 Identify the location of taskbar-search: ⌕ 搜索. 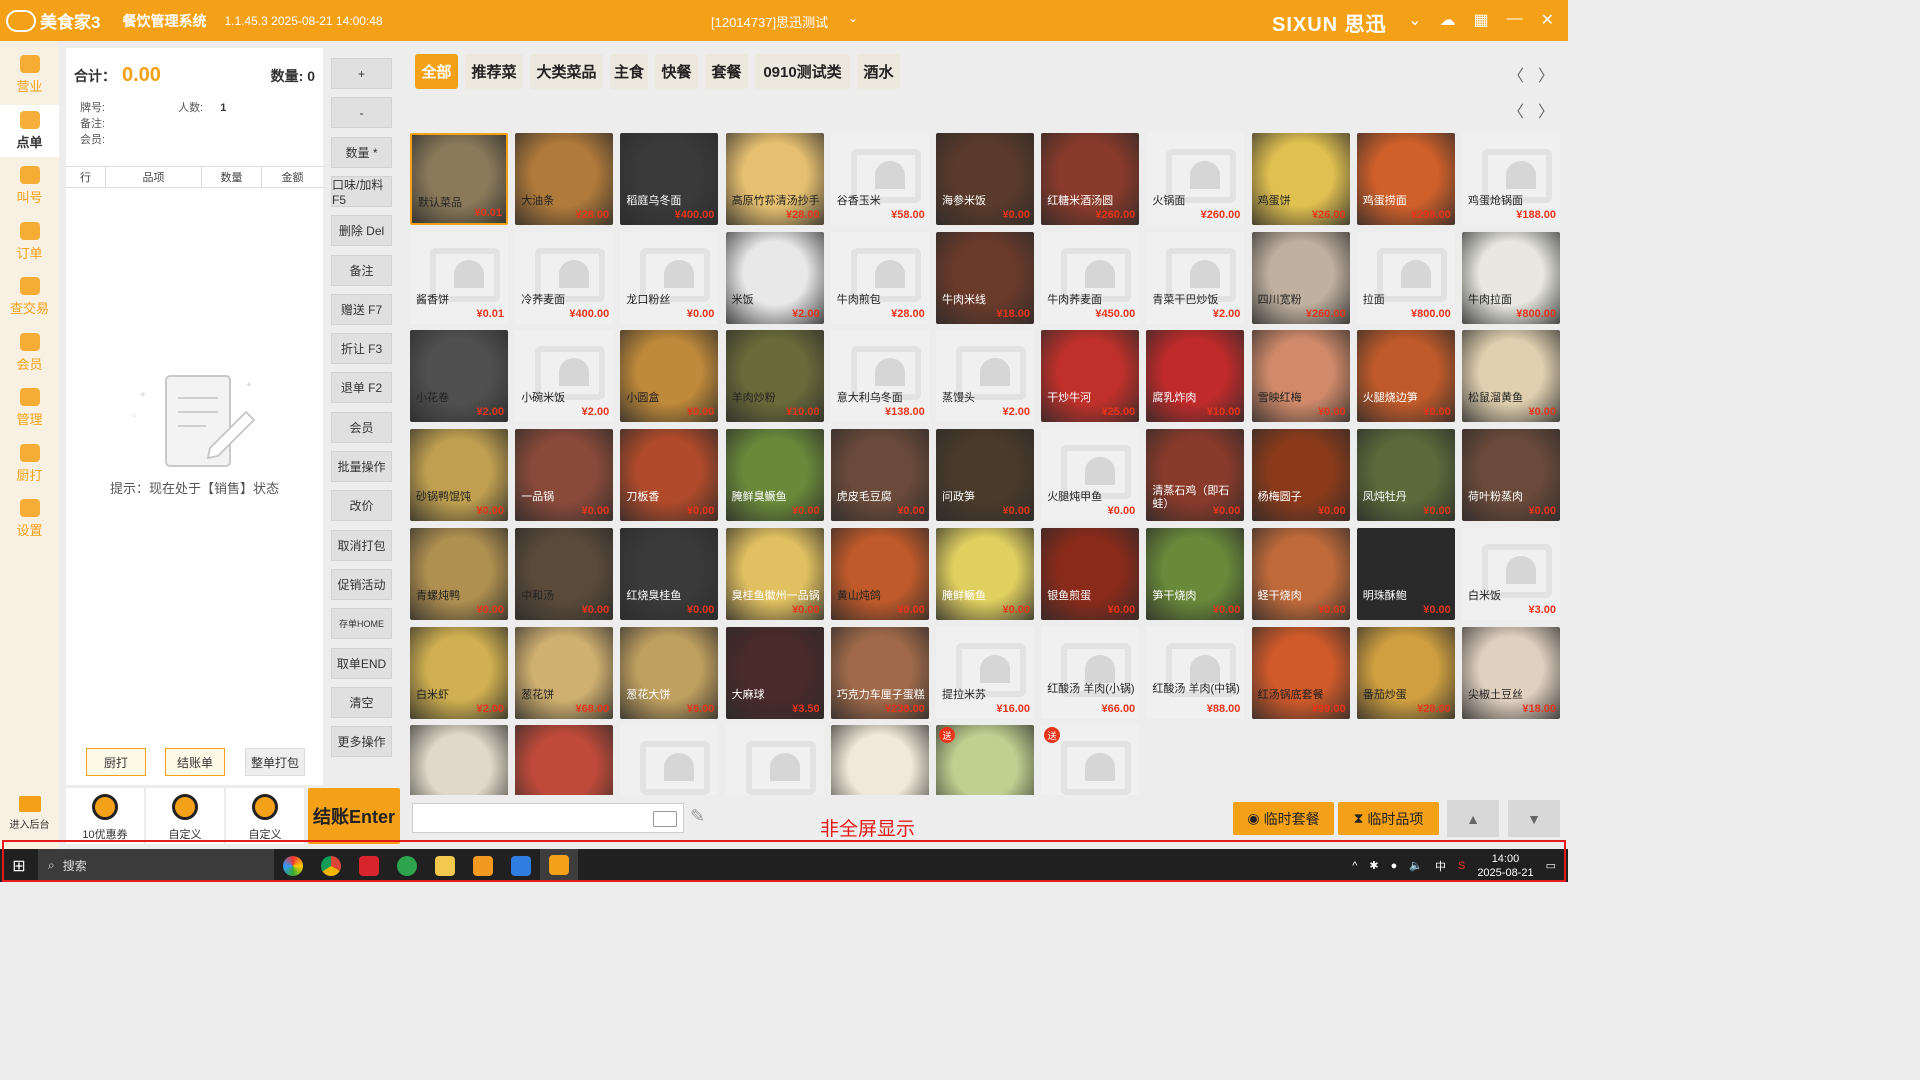
(156, 865).